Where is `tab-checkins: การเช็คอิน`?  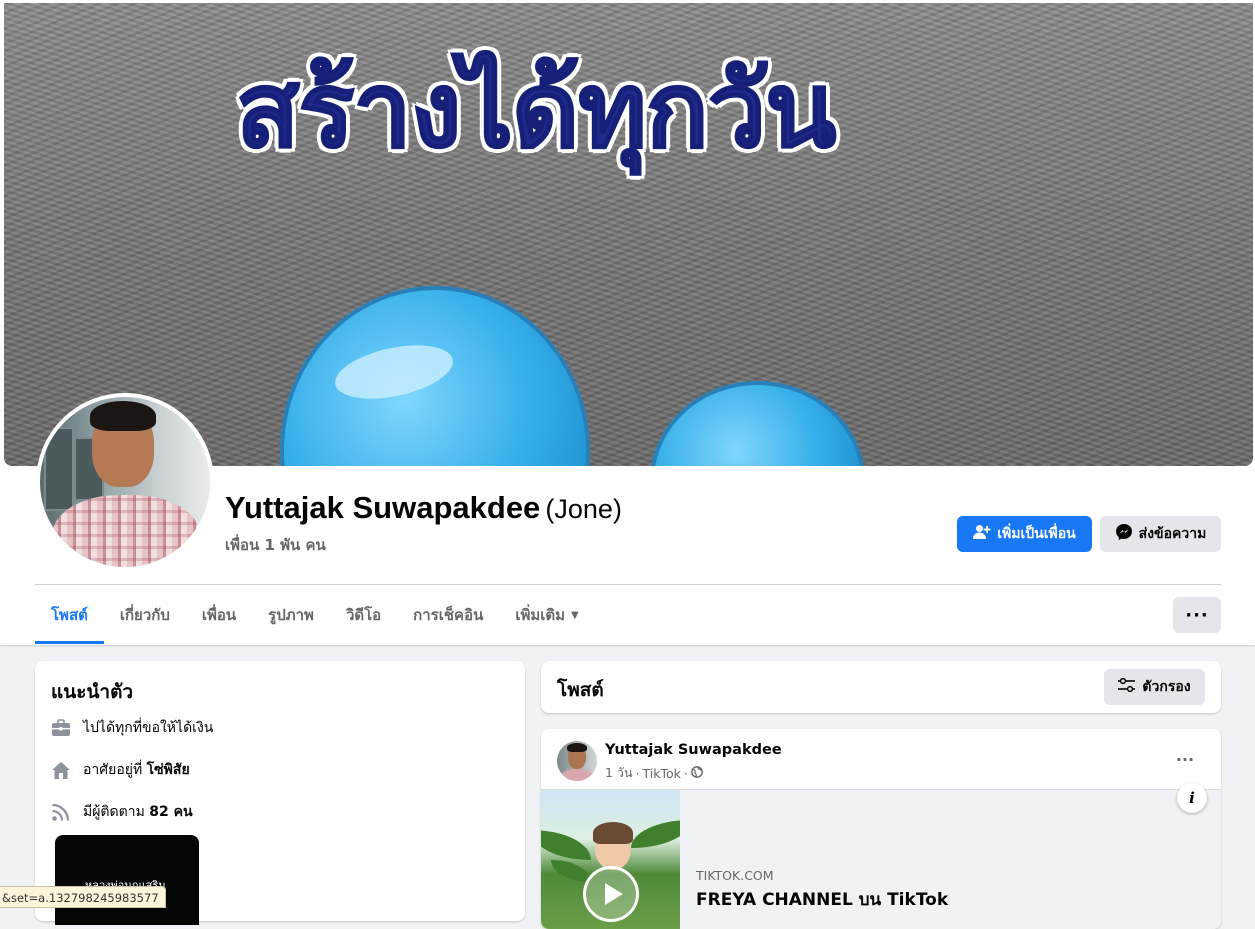 tab-checkins: การเช็คอิน is located at coordinates (448, 615).